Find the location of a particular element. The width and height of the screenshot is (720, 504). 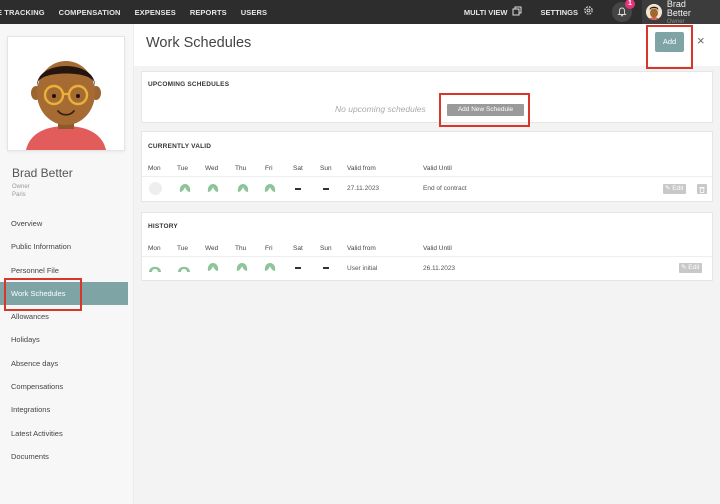

sidebar-item-overview: Overview is located at coordinates (67, 223).